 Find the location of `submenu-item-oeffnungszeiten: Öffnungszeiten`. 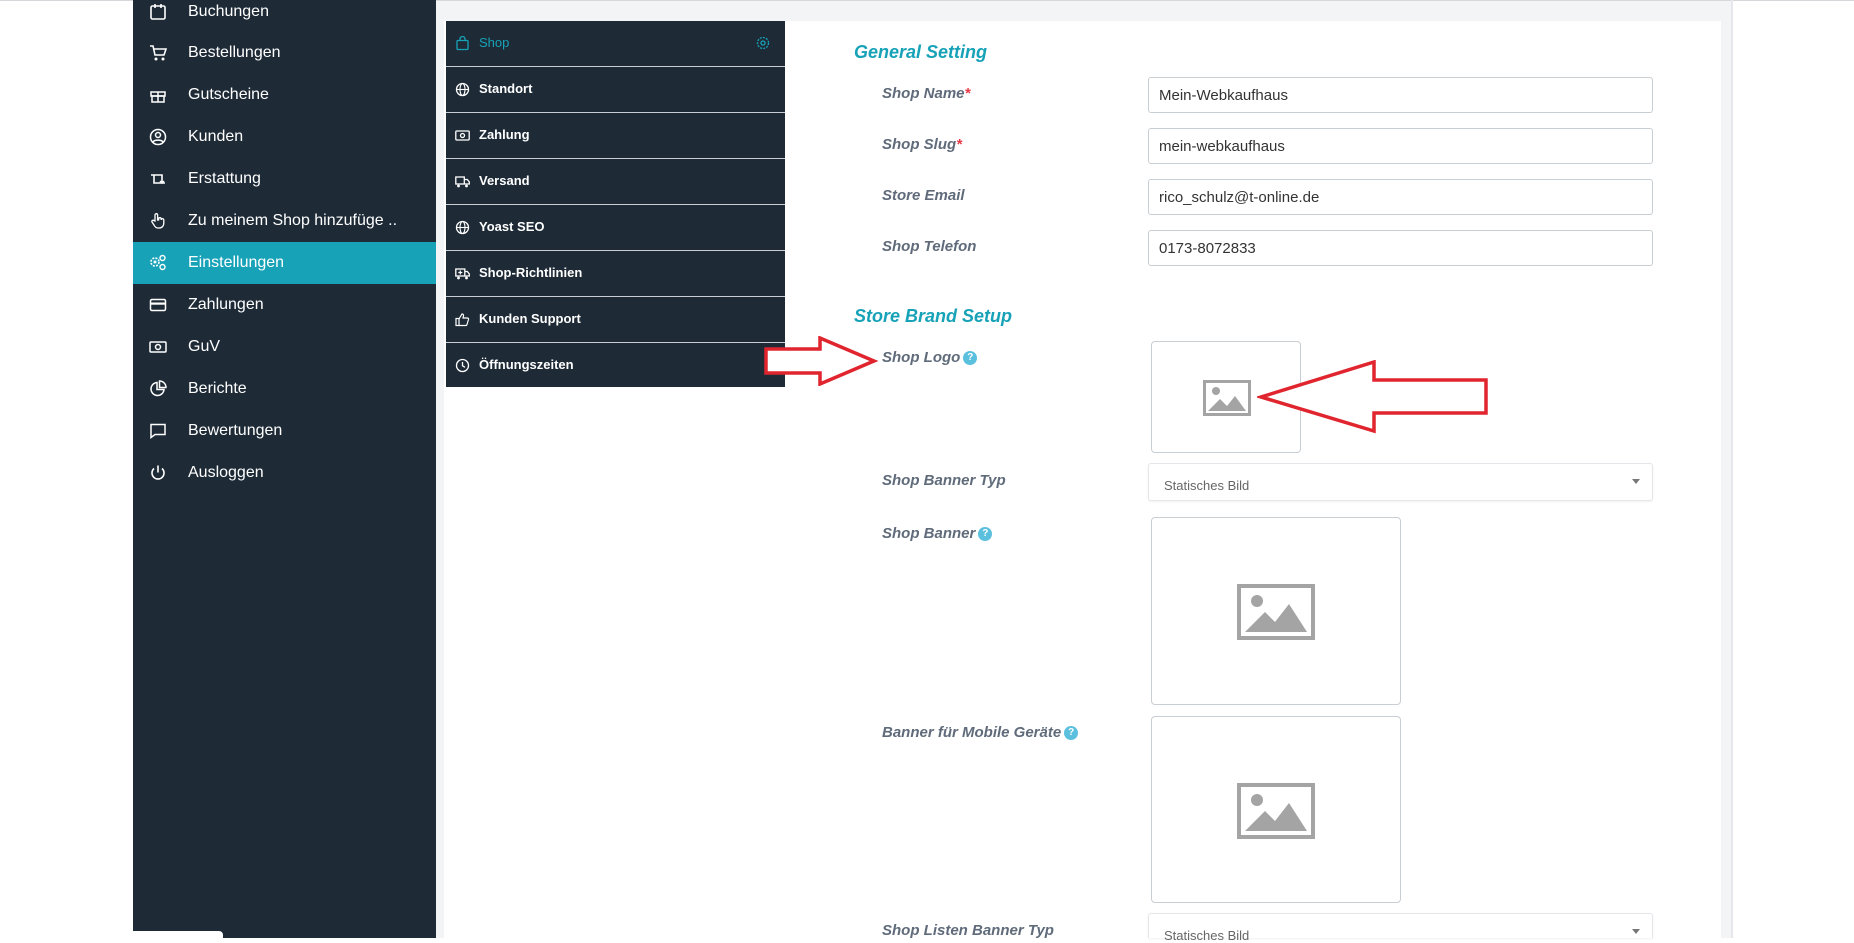

submenu-item-oeffnungszeiten: Öffnungszeiten is located at coordinates (615, 365).